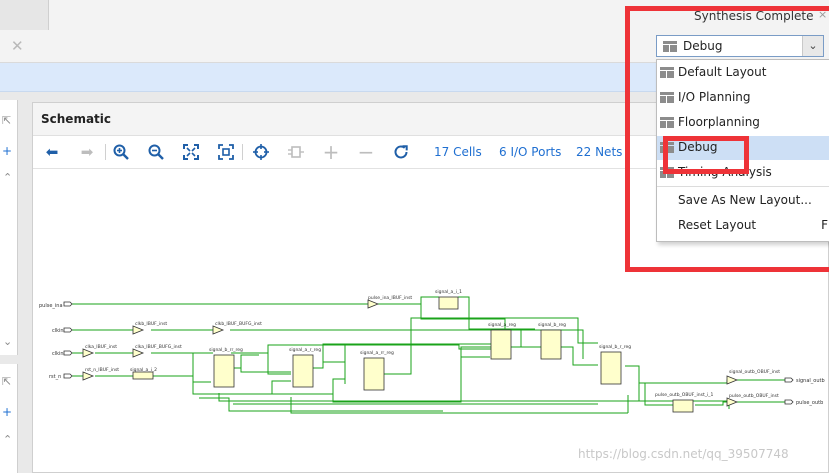  What do you see at coordinates (305, 350) in the screenshot?
I see `cell-label: signal_a_r_reg` at bounding box center [305, 350].